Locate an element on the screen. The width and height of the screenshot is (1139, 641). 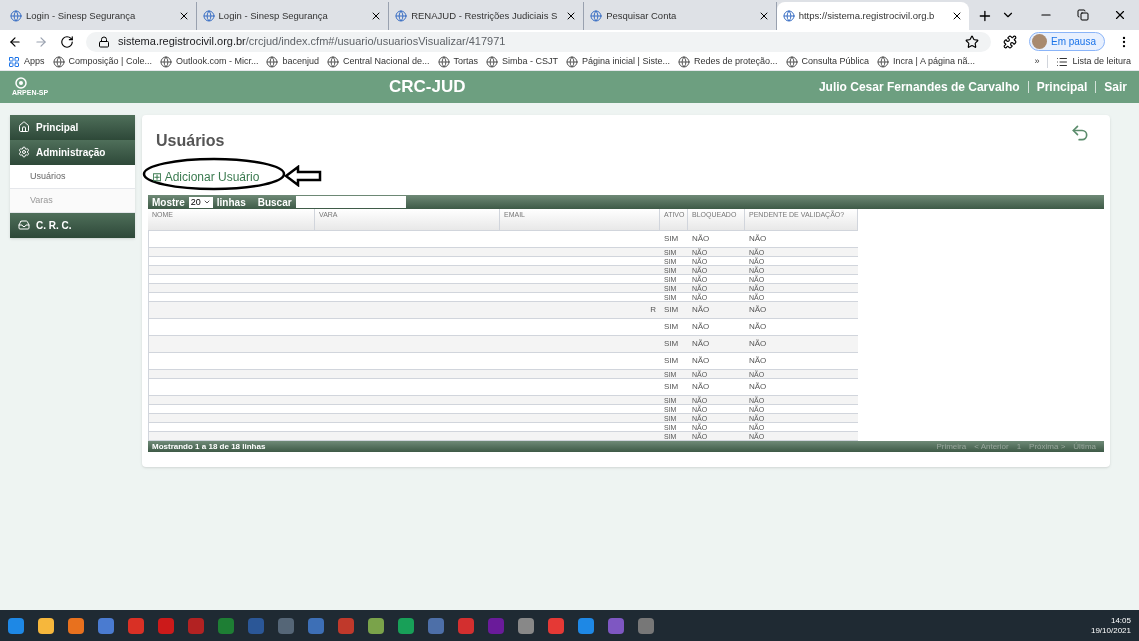
clock-date: 19/10/2021 is located at coordinates (1110, 630).